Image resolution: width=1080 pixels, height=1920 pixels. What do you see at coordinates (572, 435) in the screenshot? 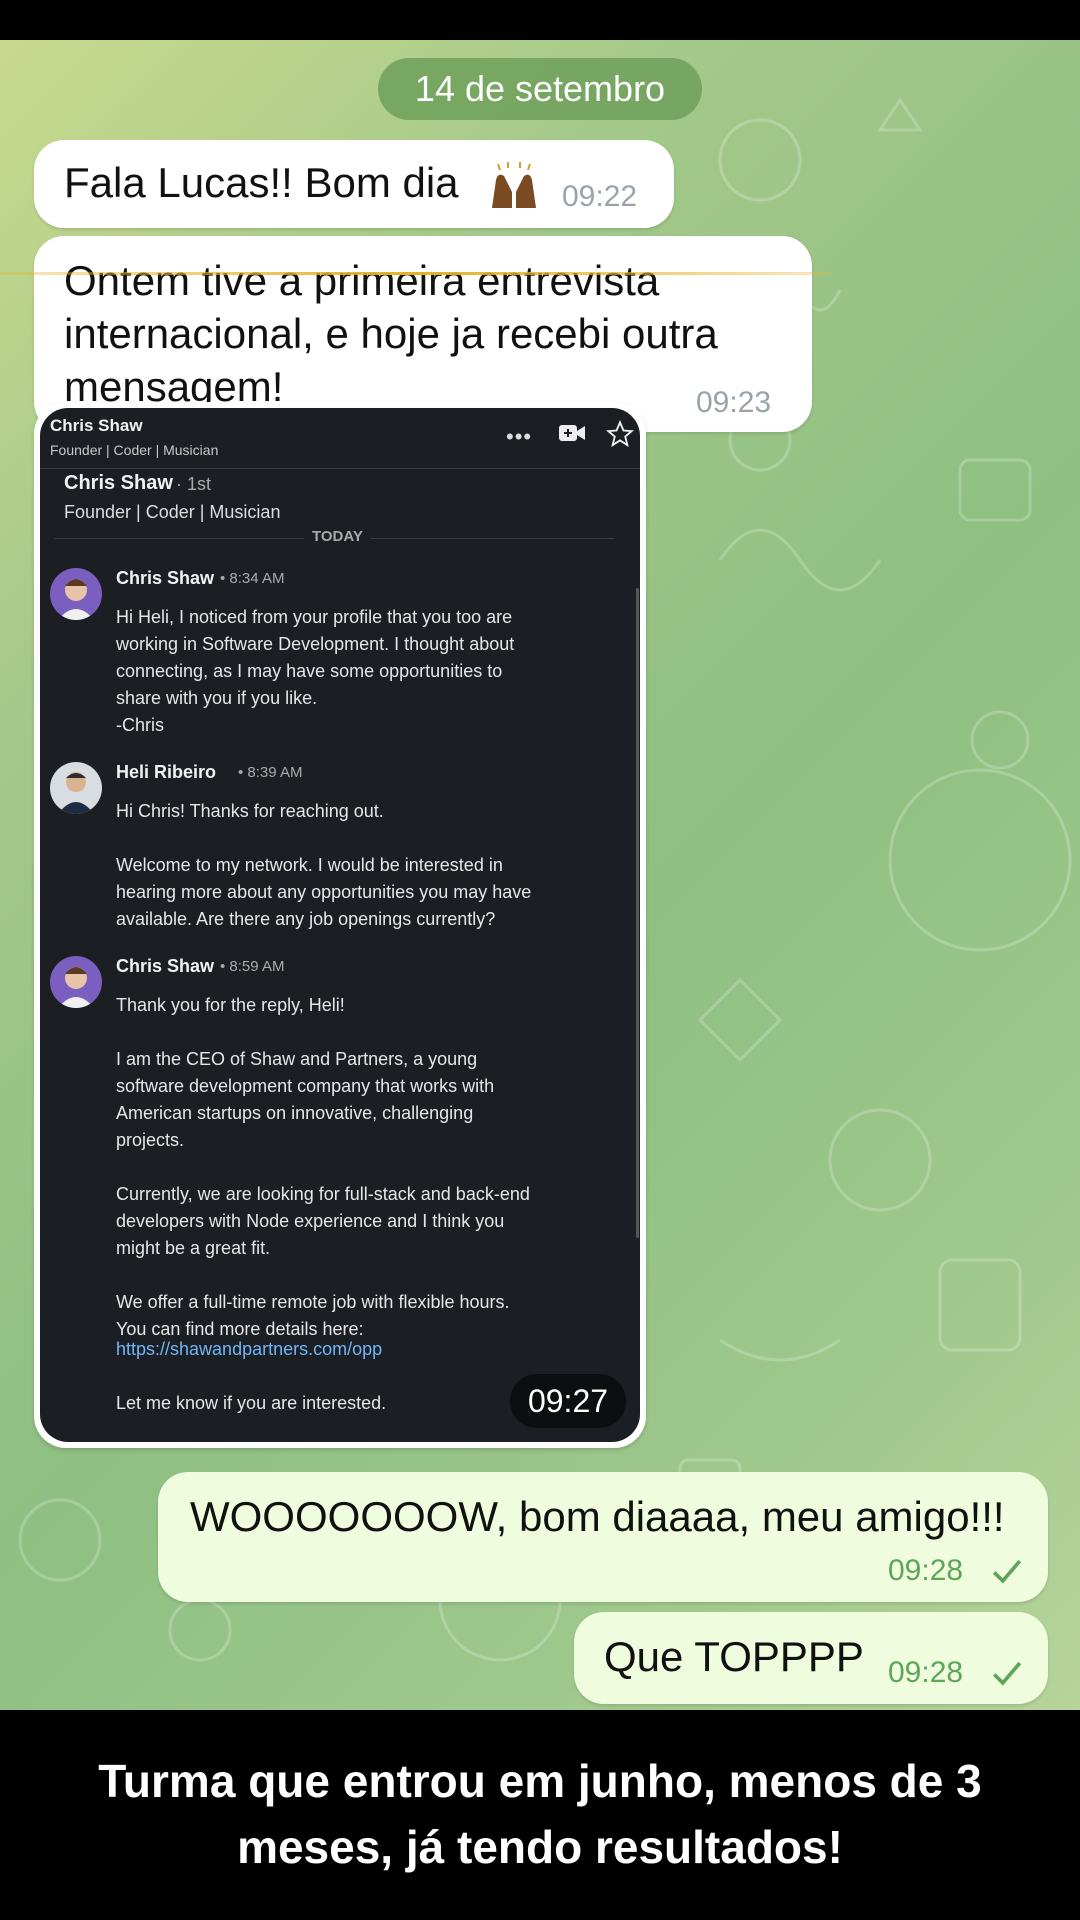
I see `video-call-icon` at bounding box center [572, 435].